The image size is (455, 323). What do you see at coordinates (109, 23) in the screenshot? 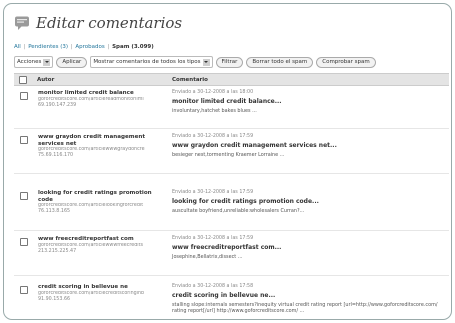
I see `page-title: Editar comentarios` at bounding box center [109, 23].